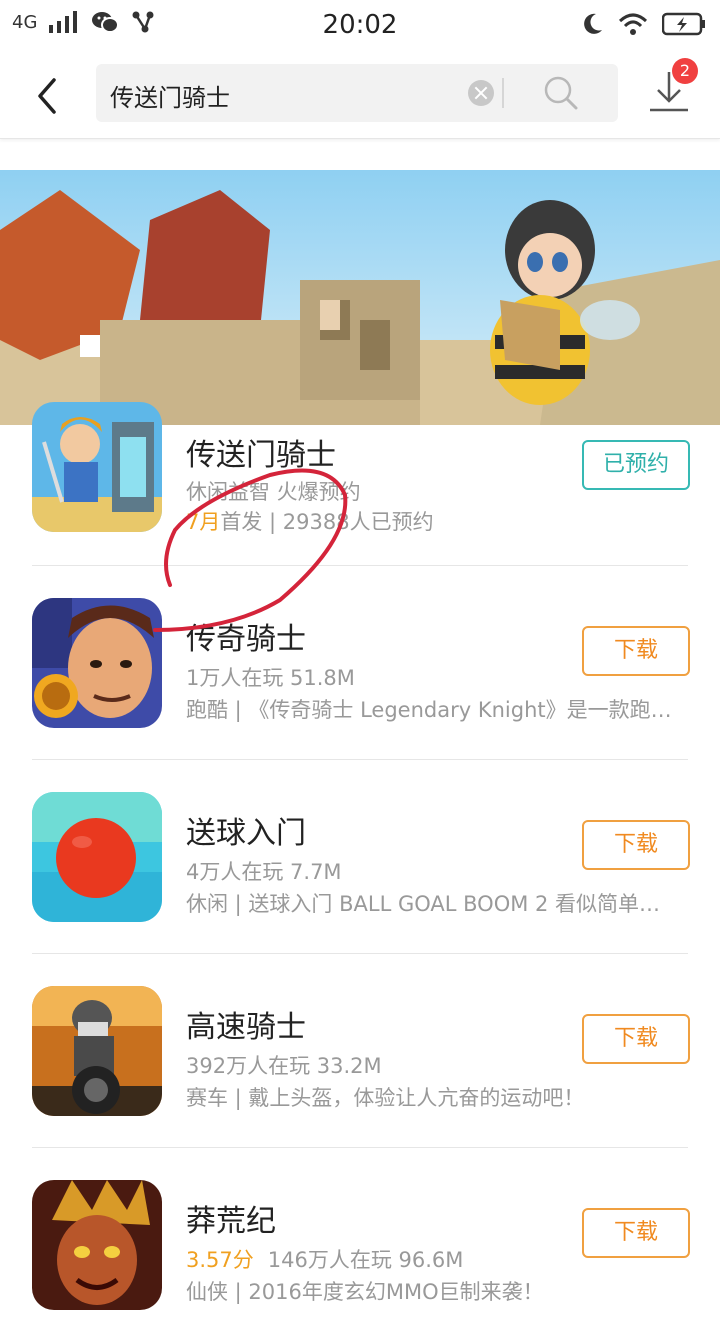 The width and height of the screenshot is (720, 1342). Describe the element at coordinates (327, 522) in the screenshot. I see `reservation-count: 首发 | 29388人已预约` at that location.